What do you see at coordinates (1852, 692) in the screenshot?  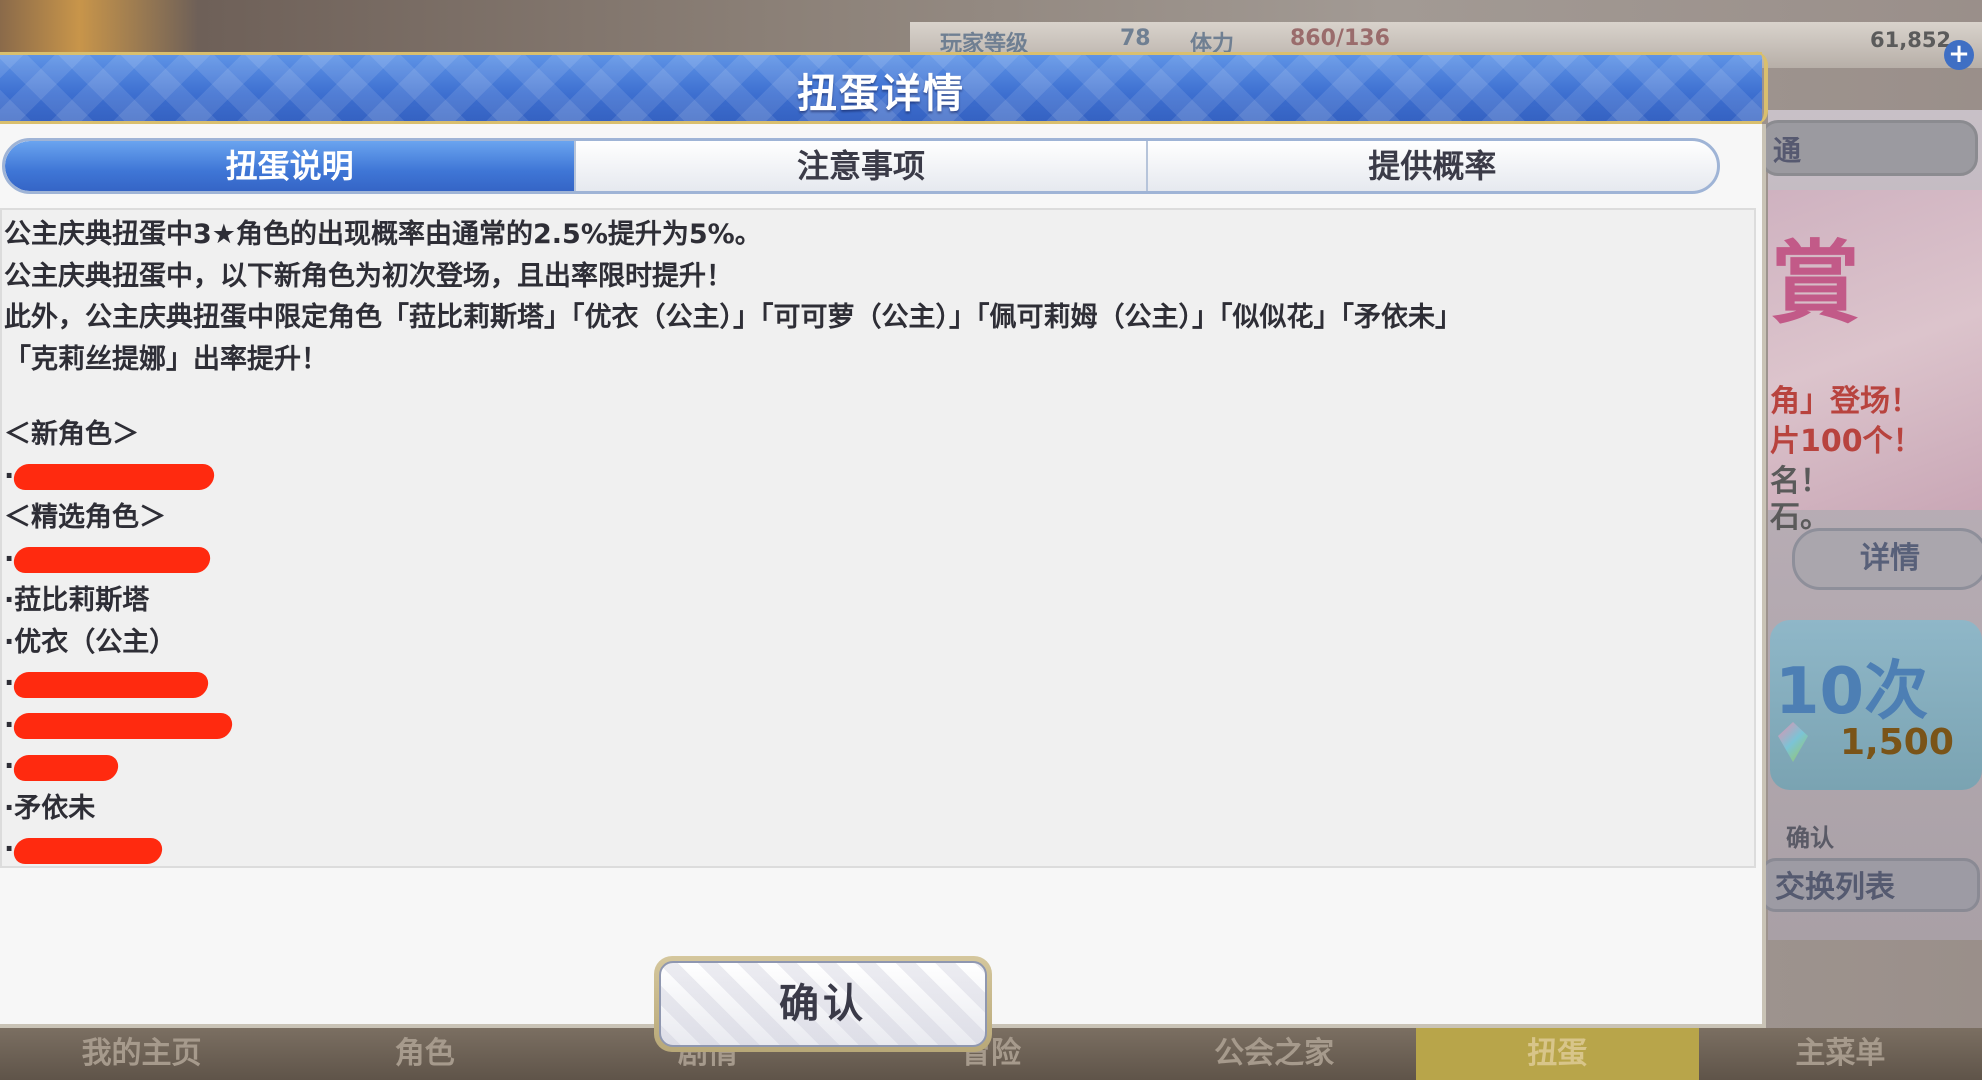 I see `ten-pull-label: 10次` at bounding box center [1852, 692].